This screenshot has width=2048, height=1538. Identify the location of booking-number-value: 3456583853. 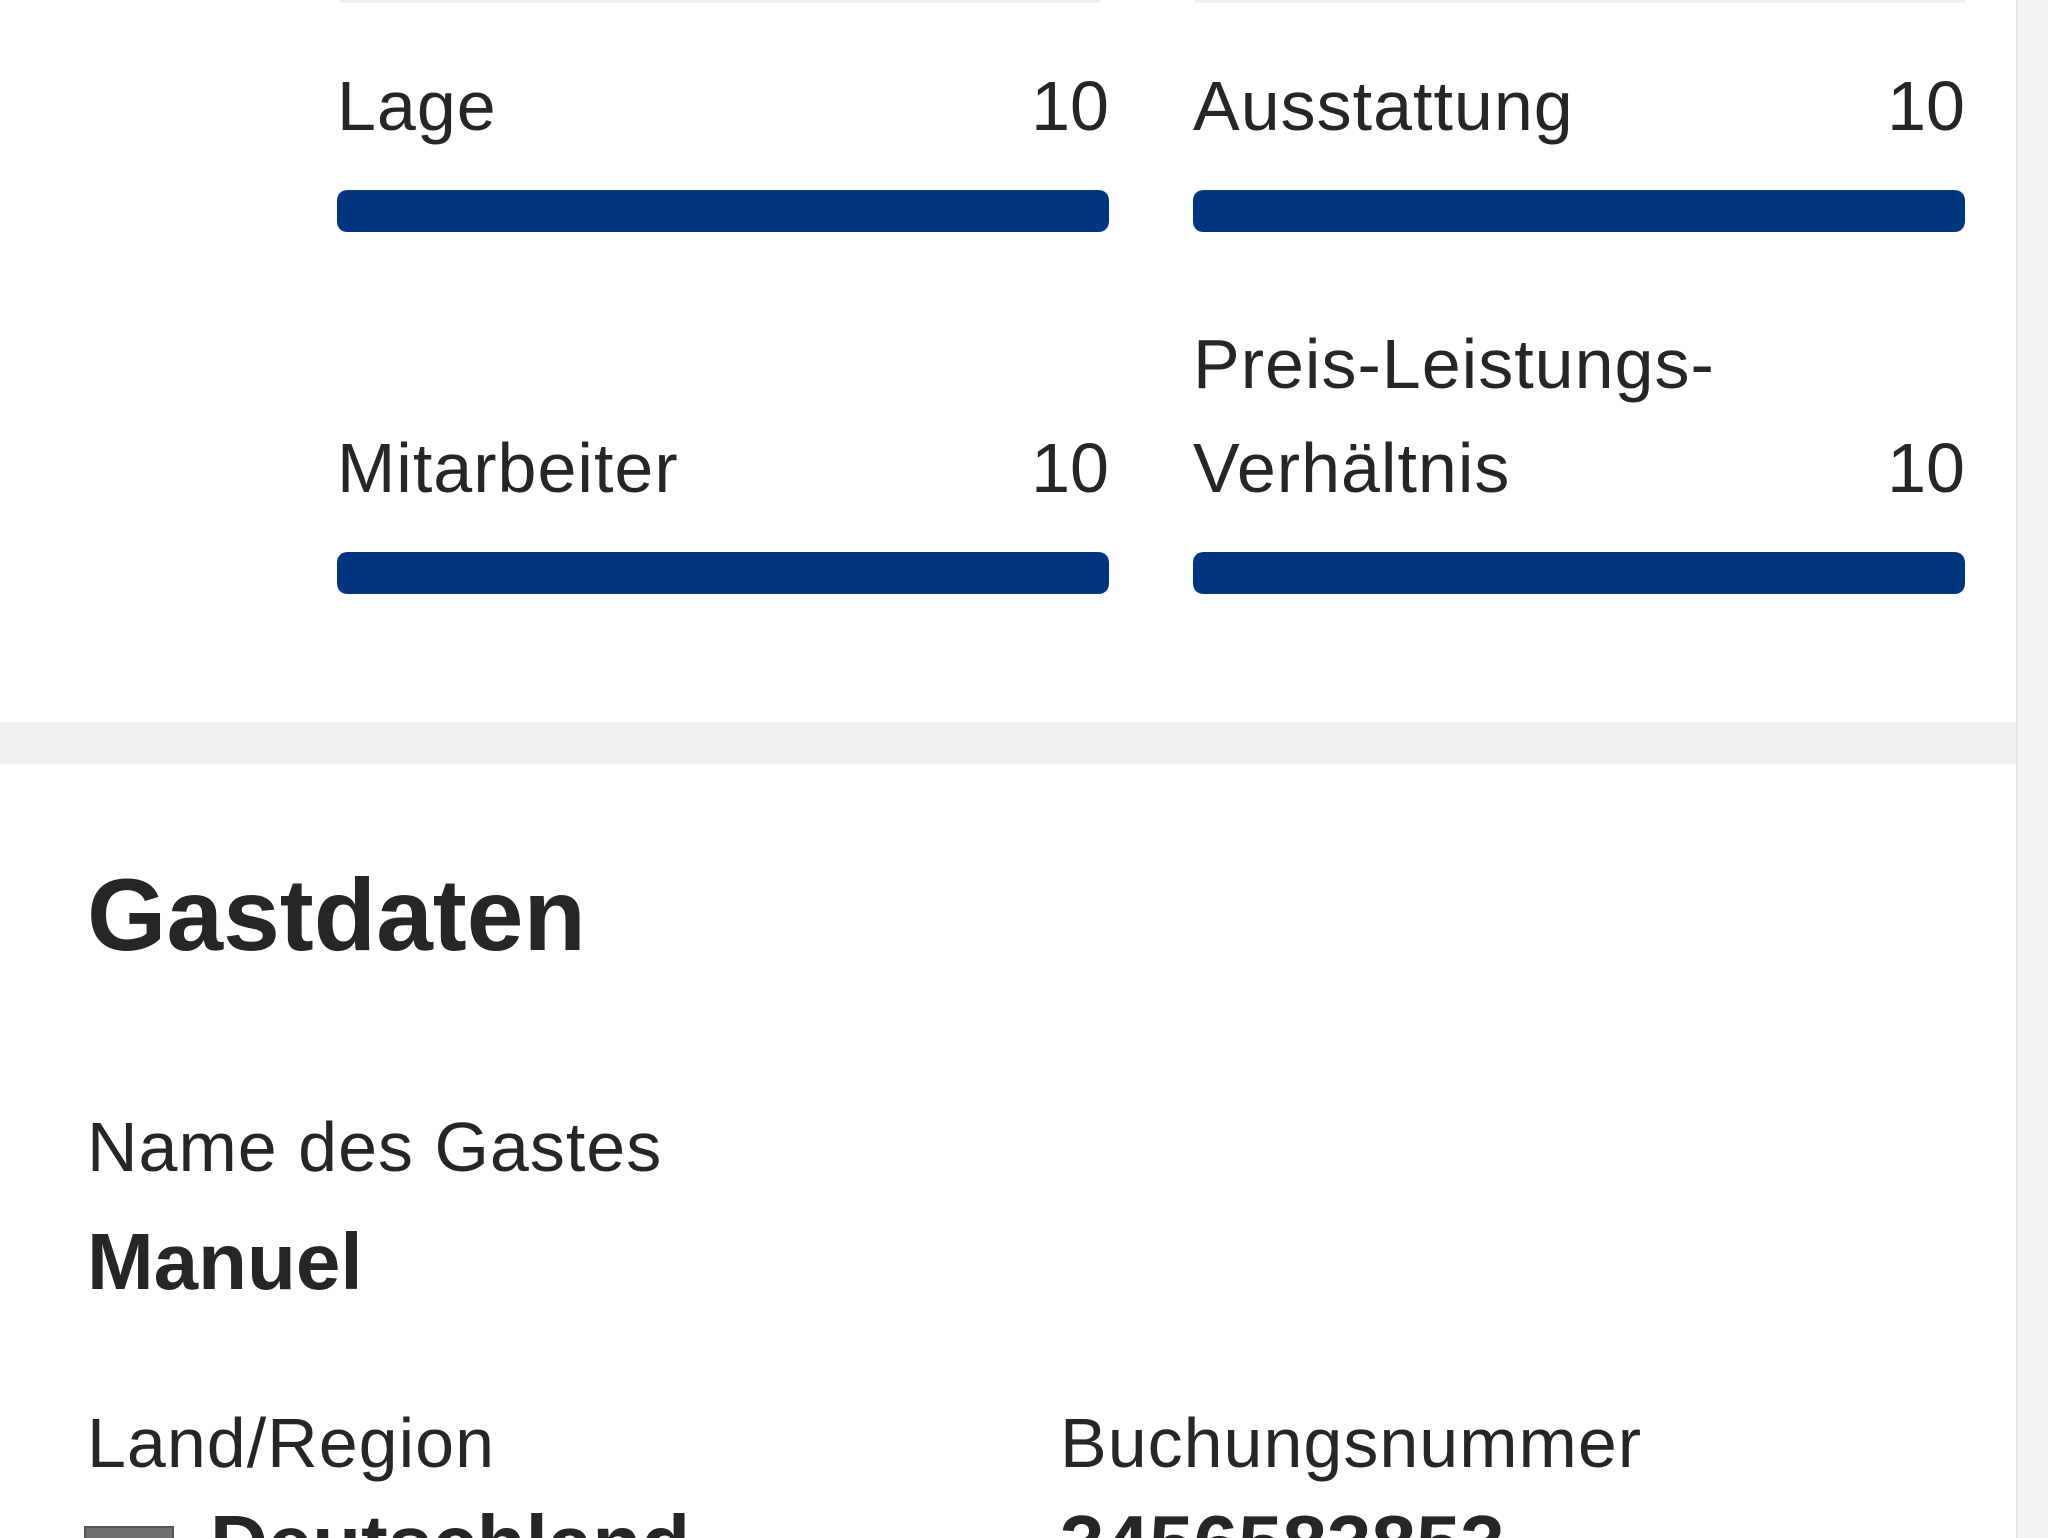
(1282, 1516).